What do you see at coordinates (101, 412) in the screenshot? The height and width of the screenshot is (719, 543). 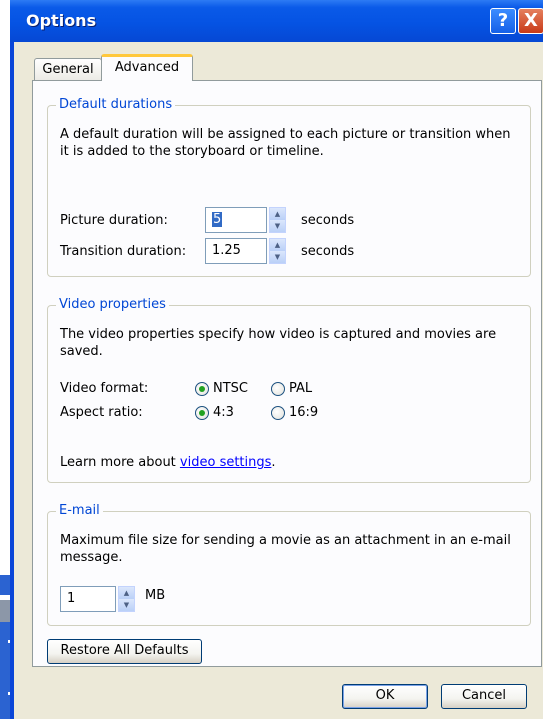 I see `aspect-ratio-label: Aspect ratio:` at bounding box center [101, 412].